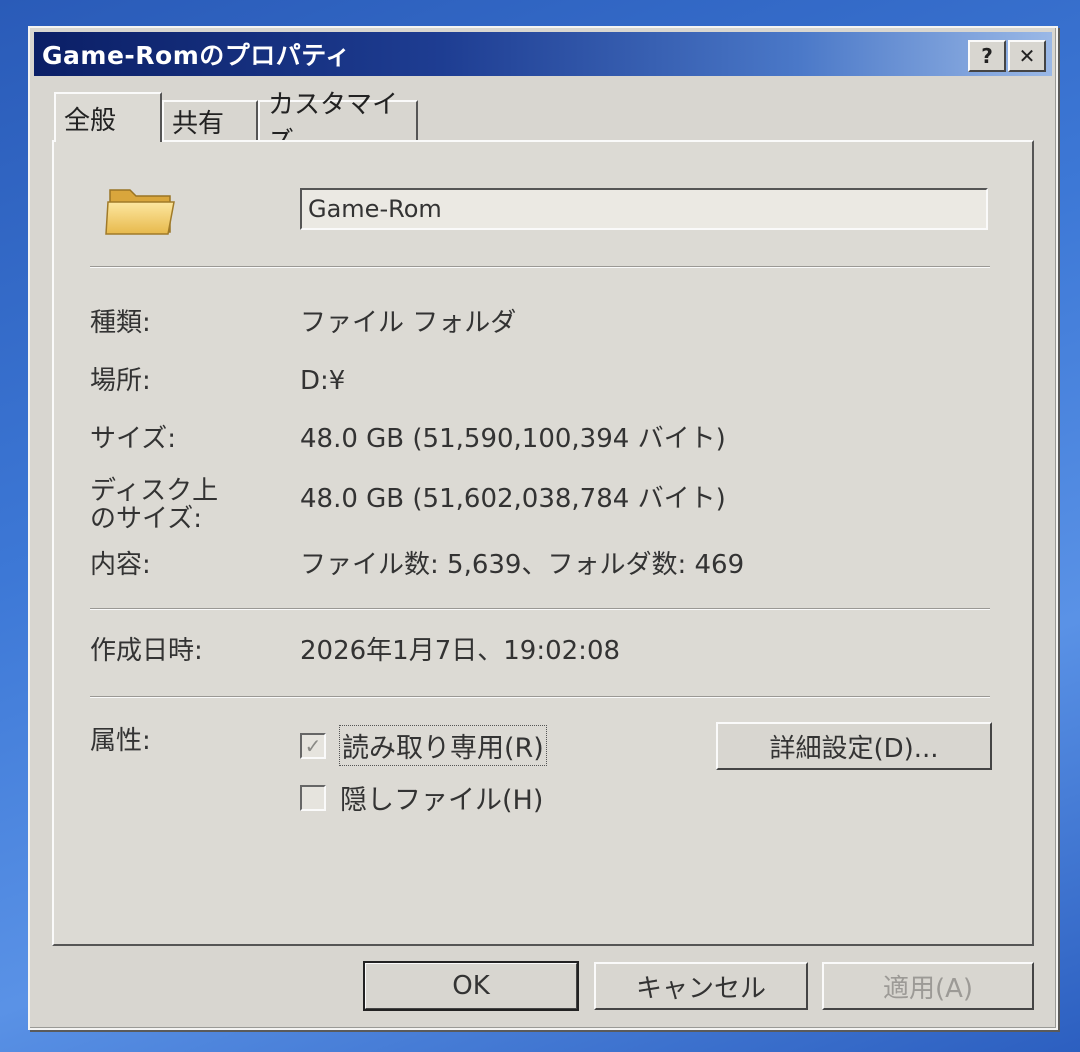 This screenshot has height=1052, width=1080. Describe the element at coordinates (120, 381) in the screenshot. I see `location-label: 場所:` at that location.